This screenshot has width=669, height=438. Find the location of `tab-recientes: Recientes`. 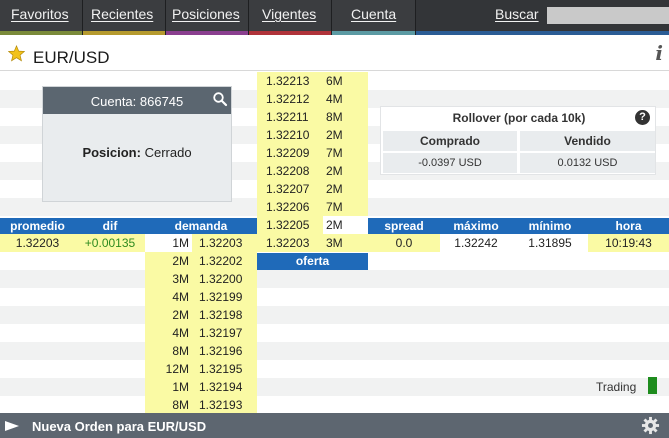

tab-recientes: Recientes is located at coordinates (124, 17).